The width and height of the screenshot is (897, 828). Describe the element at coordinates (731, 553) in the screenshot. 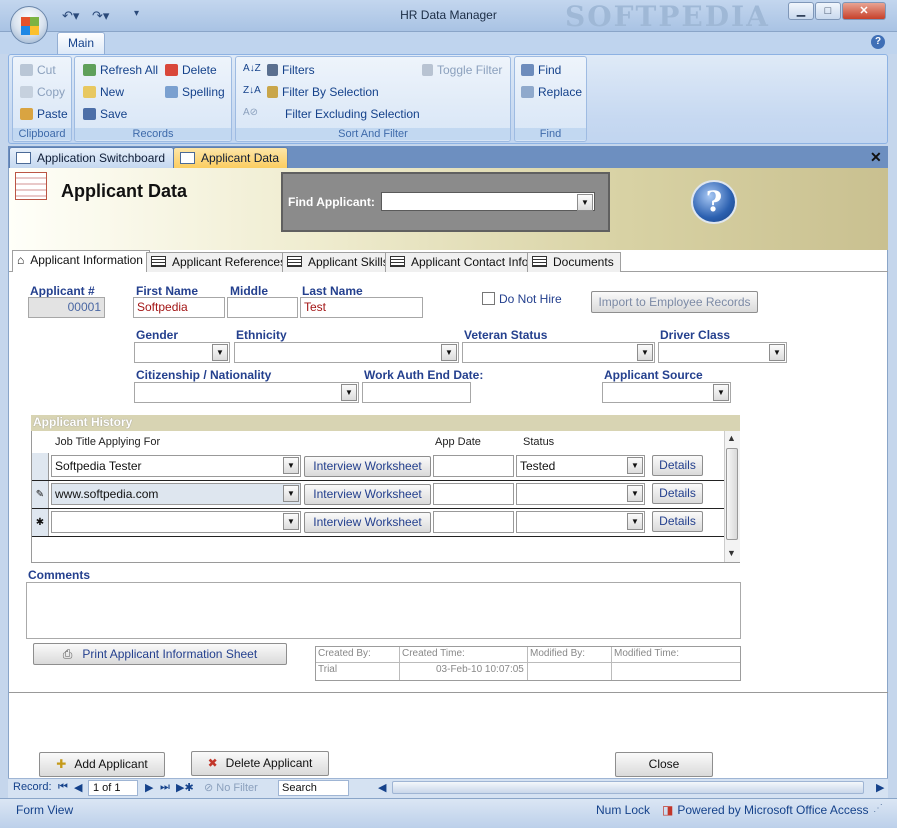

I see `scroll-down-icon: ▼` at that location.